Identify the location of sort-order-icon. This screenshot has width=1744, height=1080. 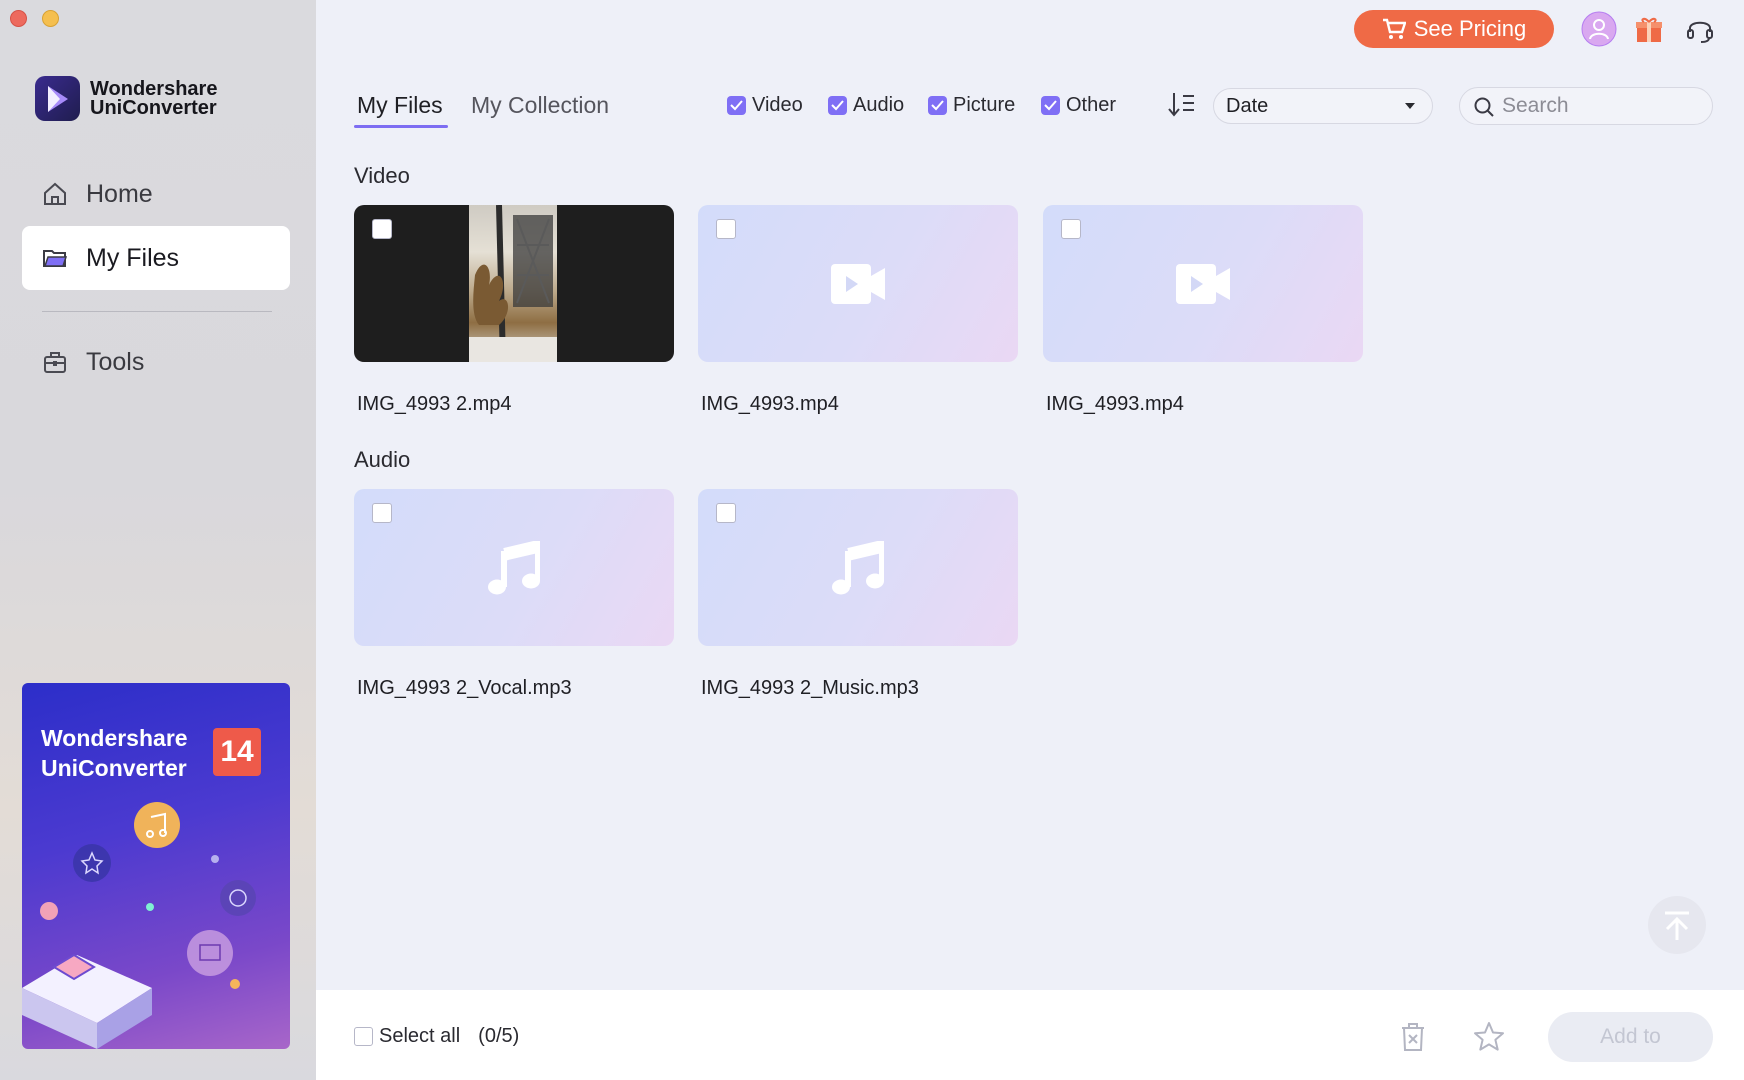
(1181, 105).